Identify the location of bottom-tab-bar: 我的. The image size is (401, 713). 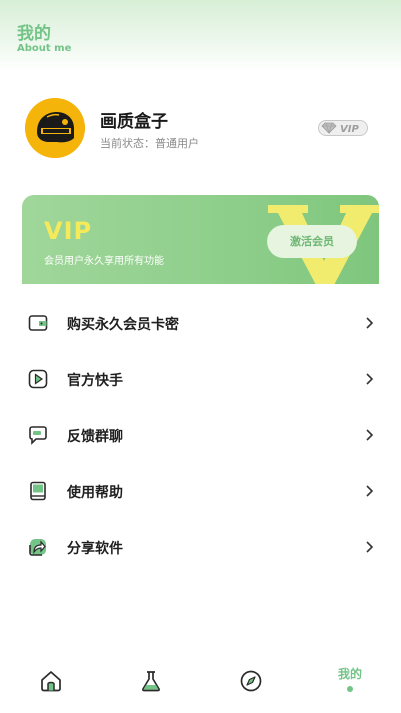
(200, 684).